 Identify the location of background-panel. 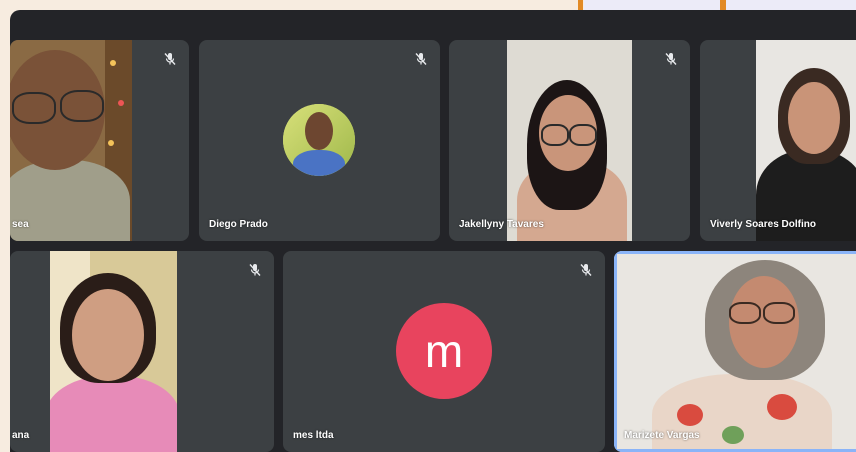
(652, 5).